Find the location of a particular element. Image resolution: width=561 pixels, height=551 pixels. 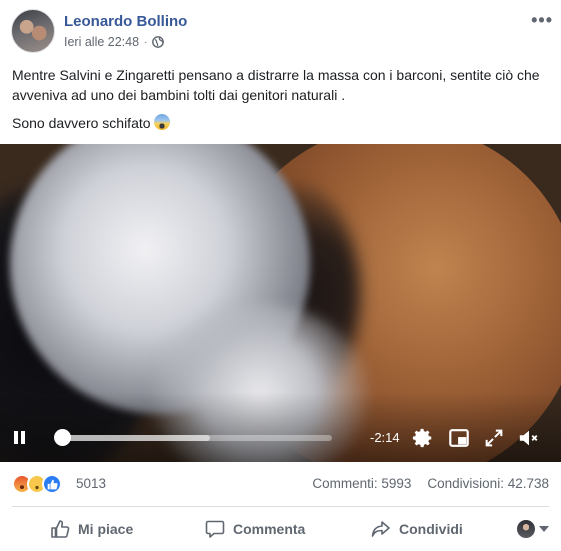

share-arrow-icon is located at coordinates (380, 529).